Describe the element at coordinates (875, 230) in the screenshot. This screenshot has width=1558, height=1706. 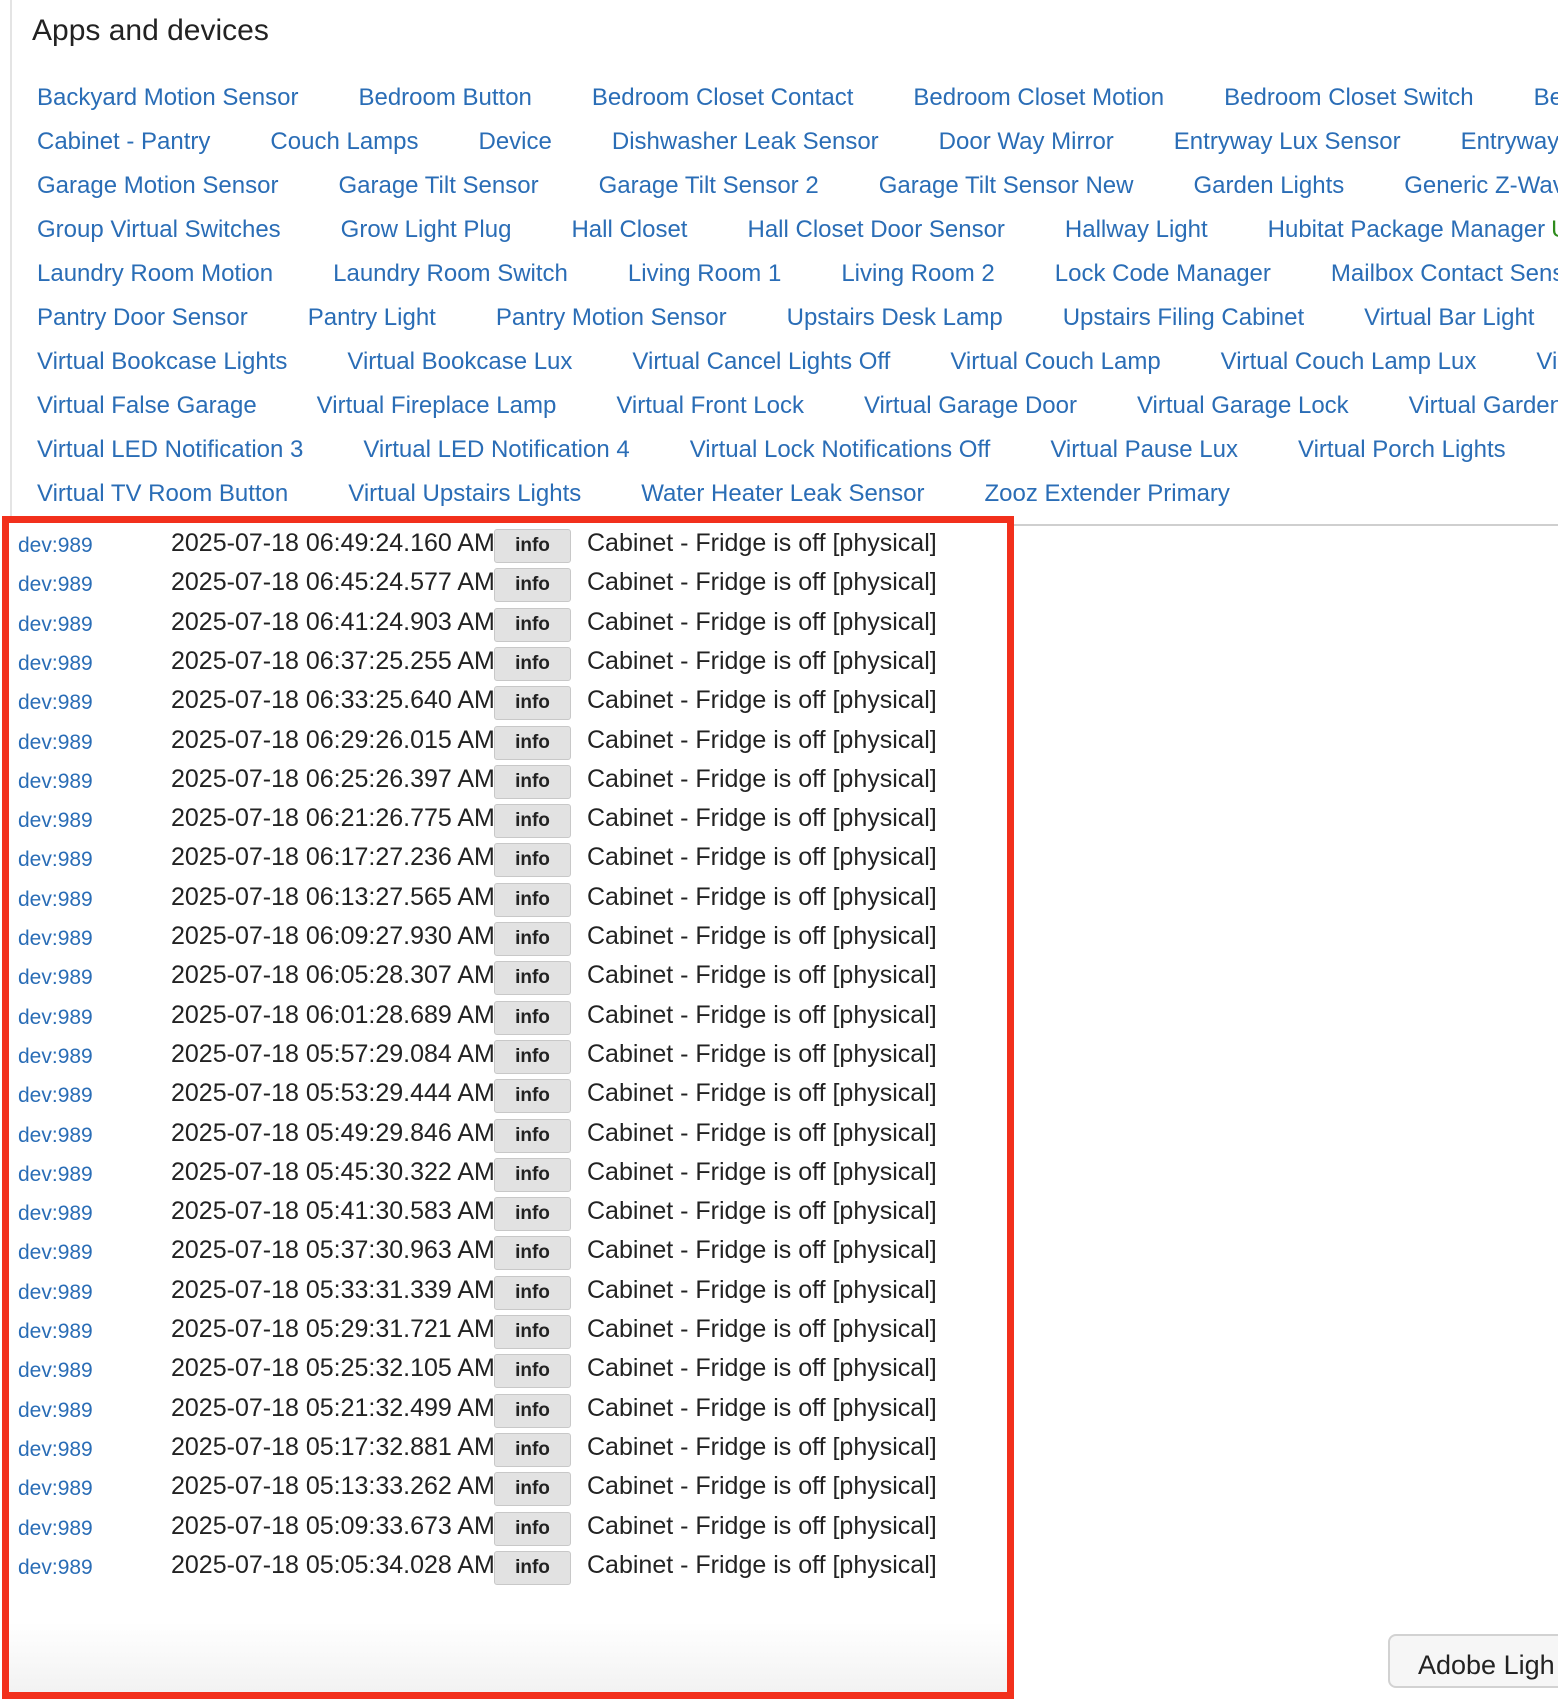
I see `device-link: Hall Closet Door Sensor` at that location.